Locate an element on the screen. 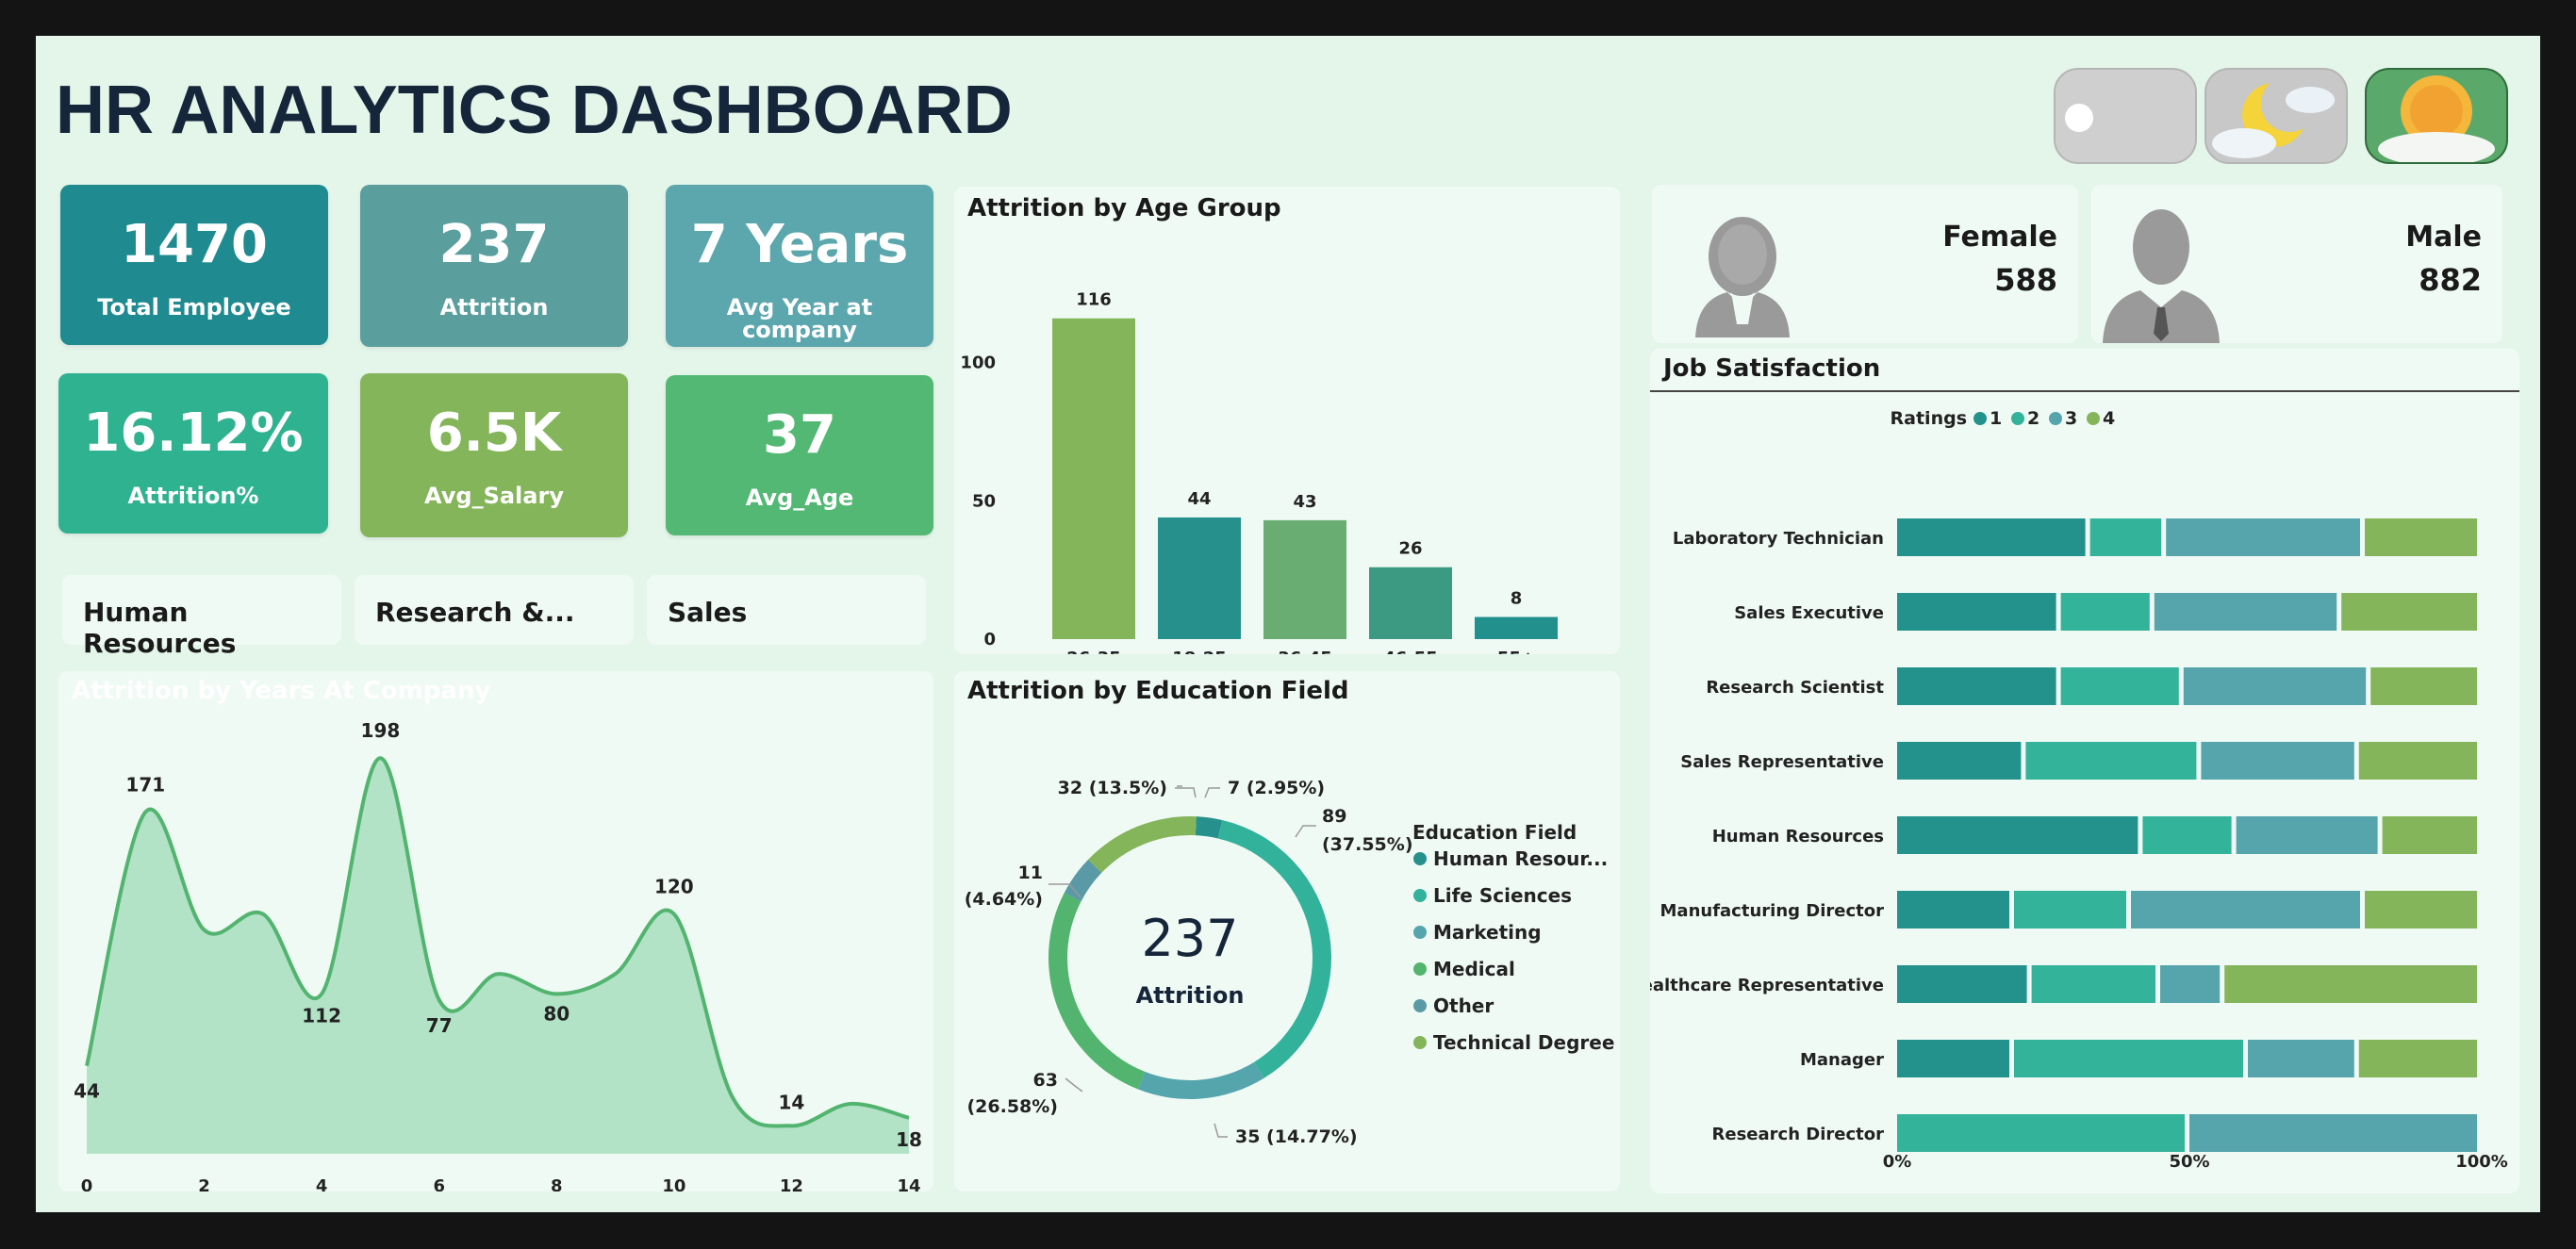 The image size is (2576, 1249). data-label: 112 is located at coordinates (321, 1016).